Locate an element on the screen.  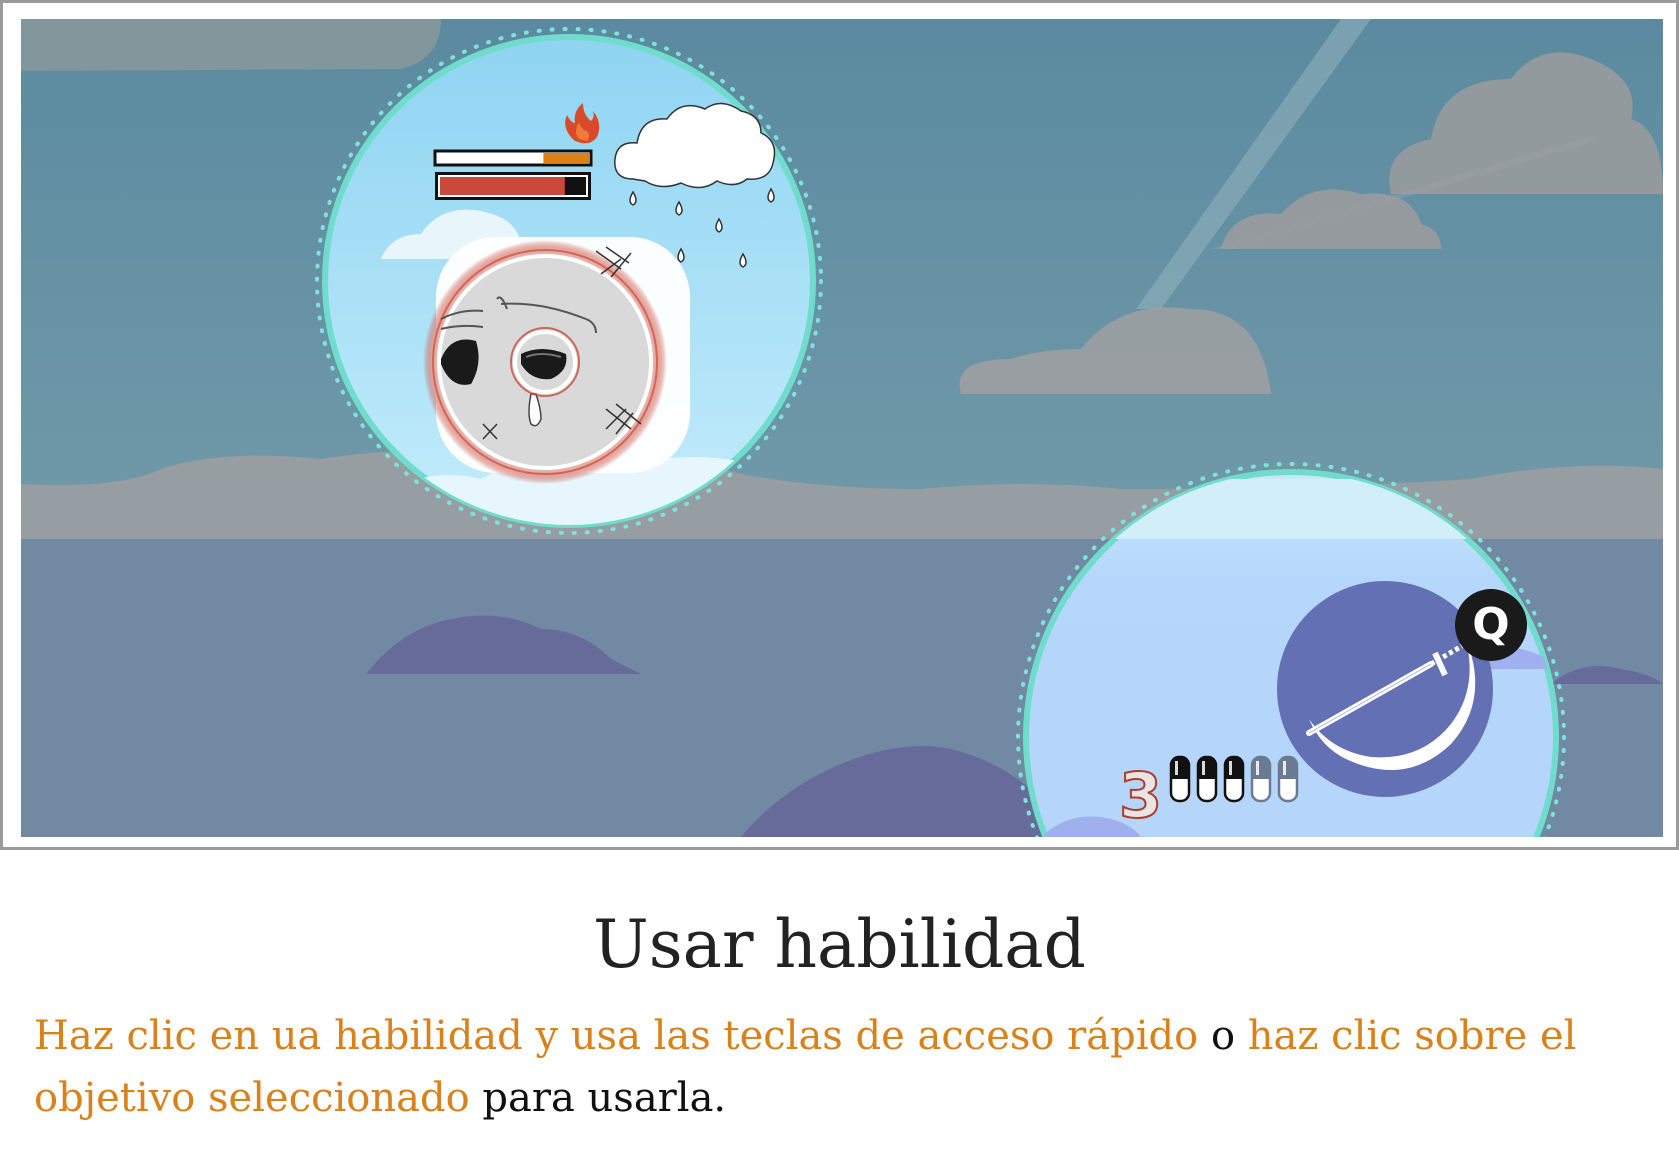
caption-connector: o is located at coordinates (1223, 1036).